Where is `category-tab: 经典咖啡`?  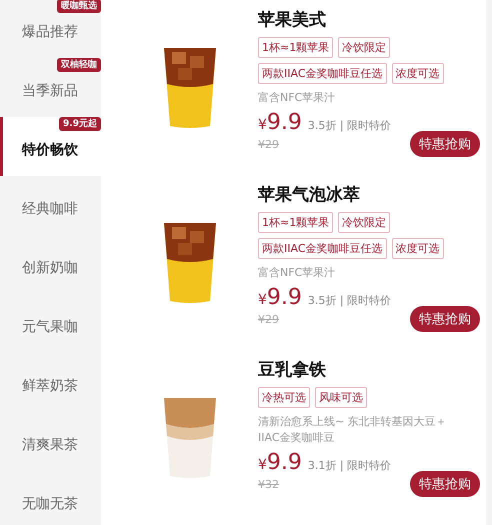
category-tab: 经典咖啡 is located at coordinates (50, 205).